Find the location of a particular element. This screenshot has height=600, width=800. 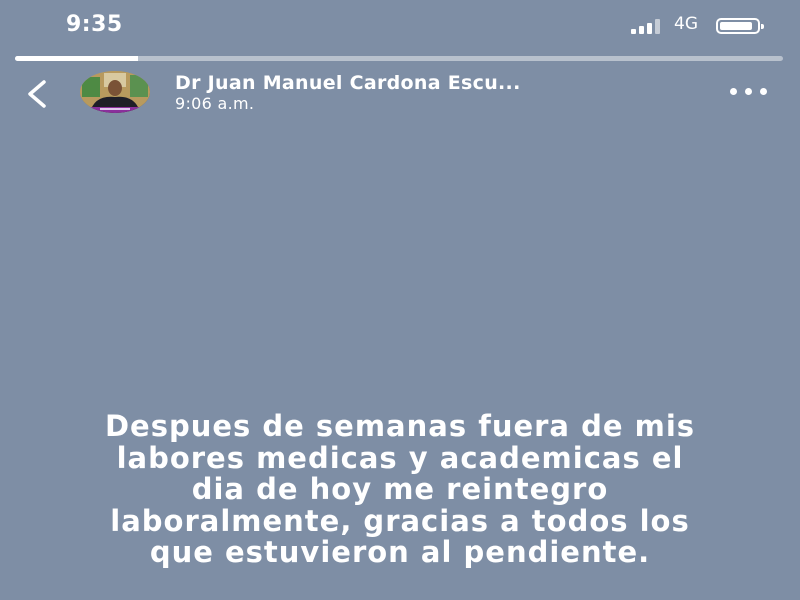

back-button is located at coordinates (40, 94).